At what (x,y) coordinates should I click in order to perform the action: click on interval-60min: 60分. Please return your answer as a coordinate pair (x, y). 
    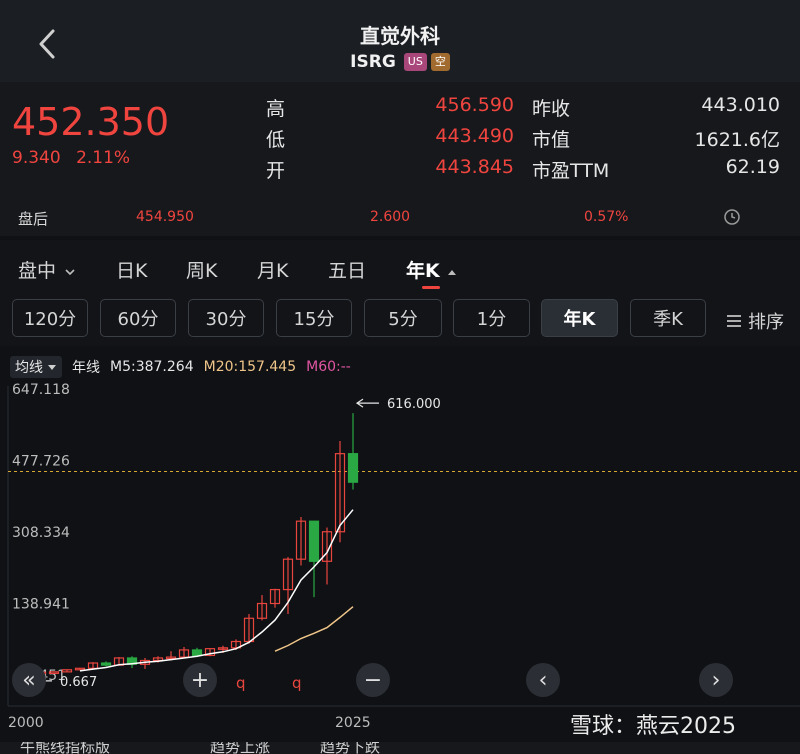
    Looking at the image, I should click on (138, 318).